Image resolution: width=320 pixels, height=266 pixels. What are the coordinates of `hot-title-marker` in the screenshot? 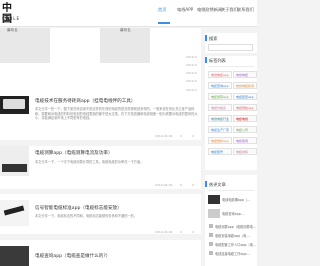 It's located at (206, 184).